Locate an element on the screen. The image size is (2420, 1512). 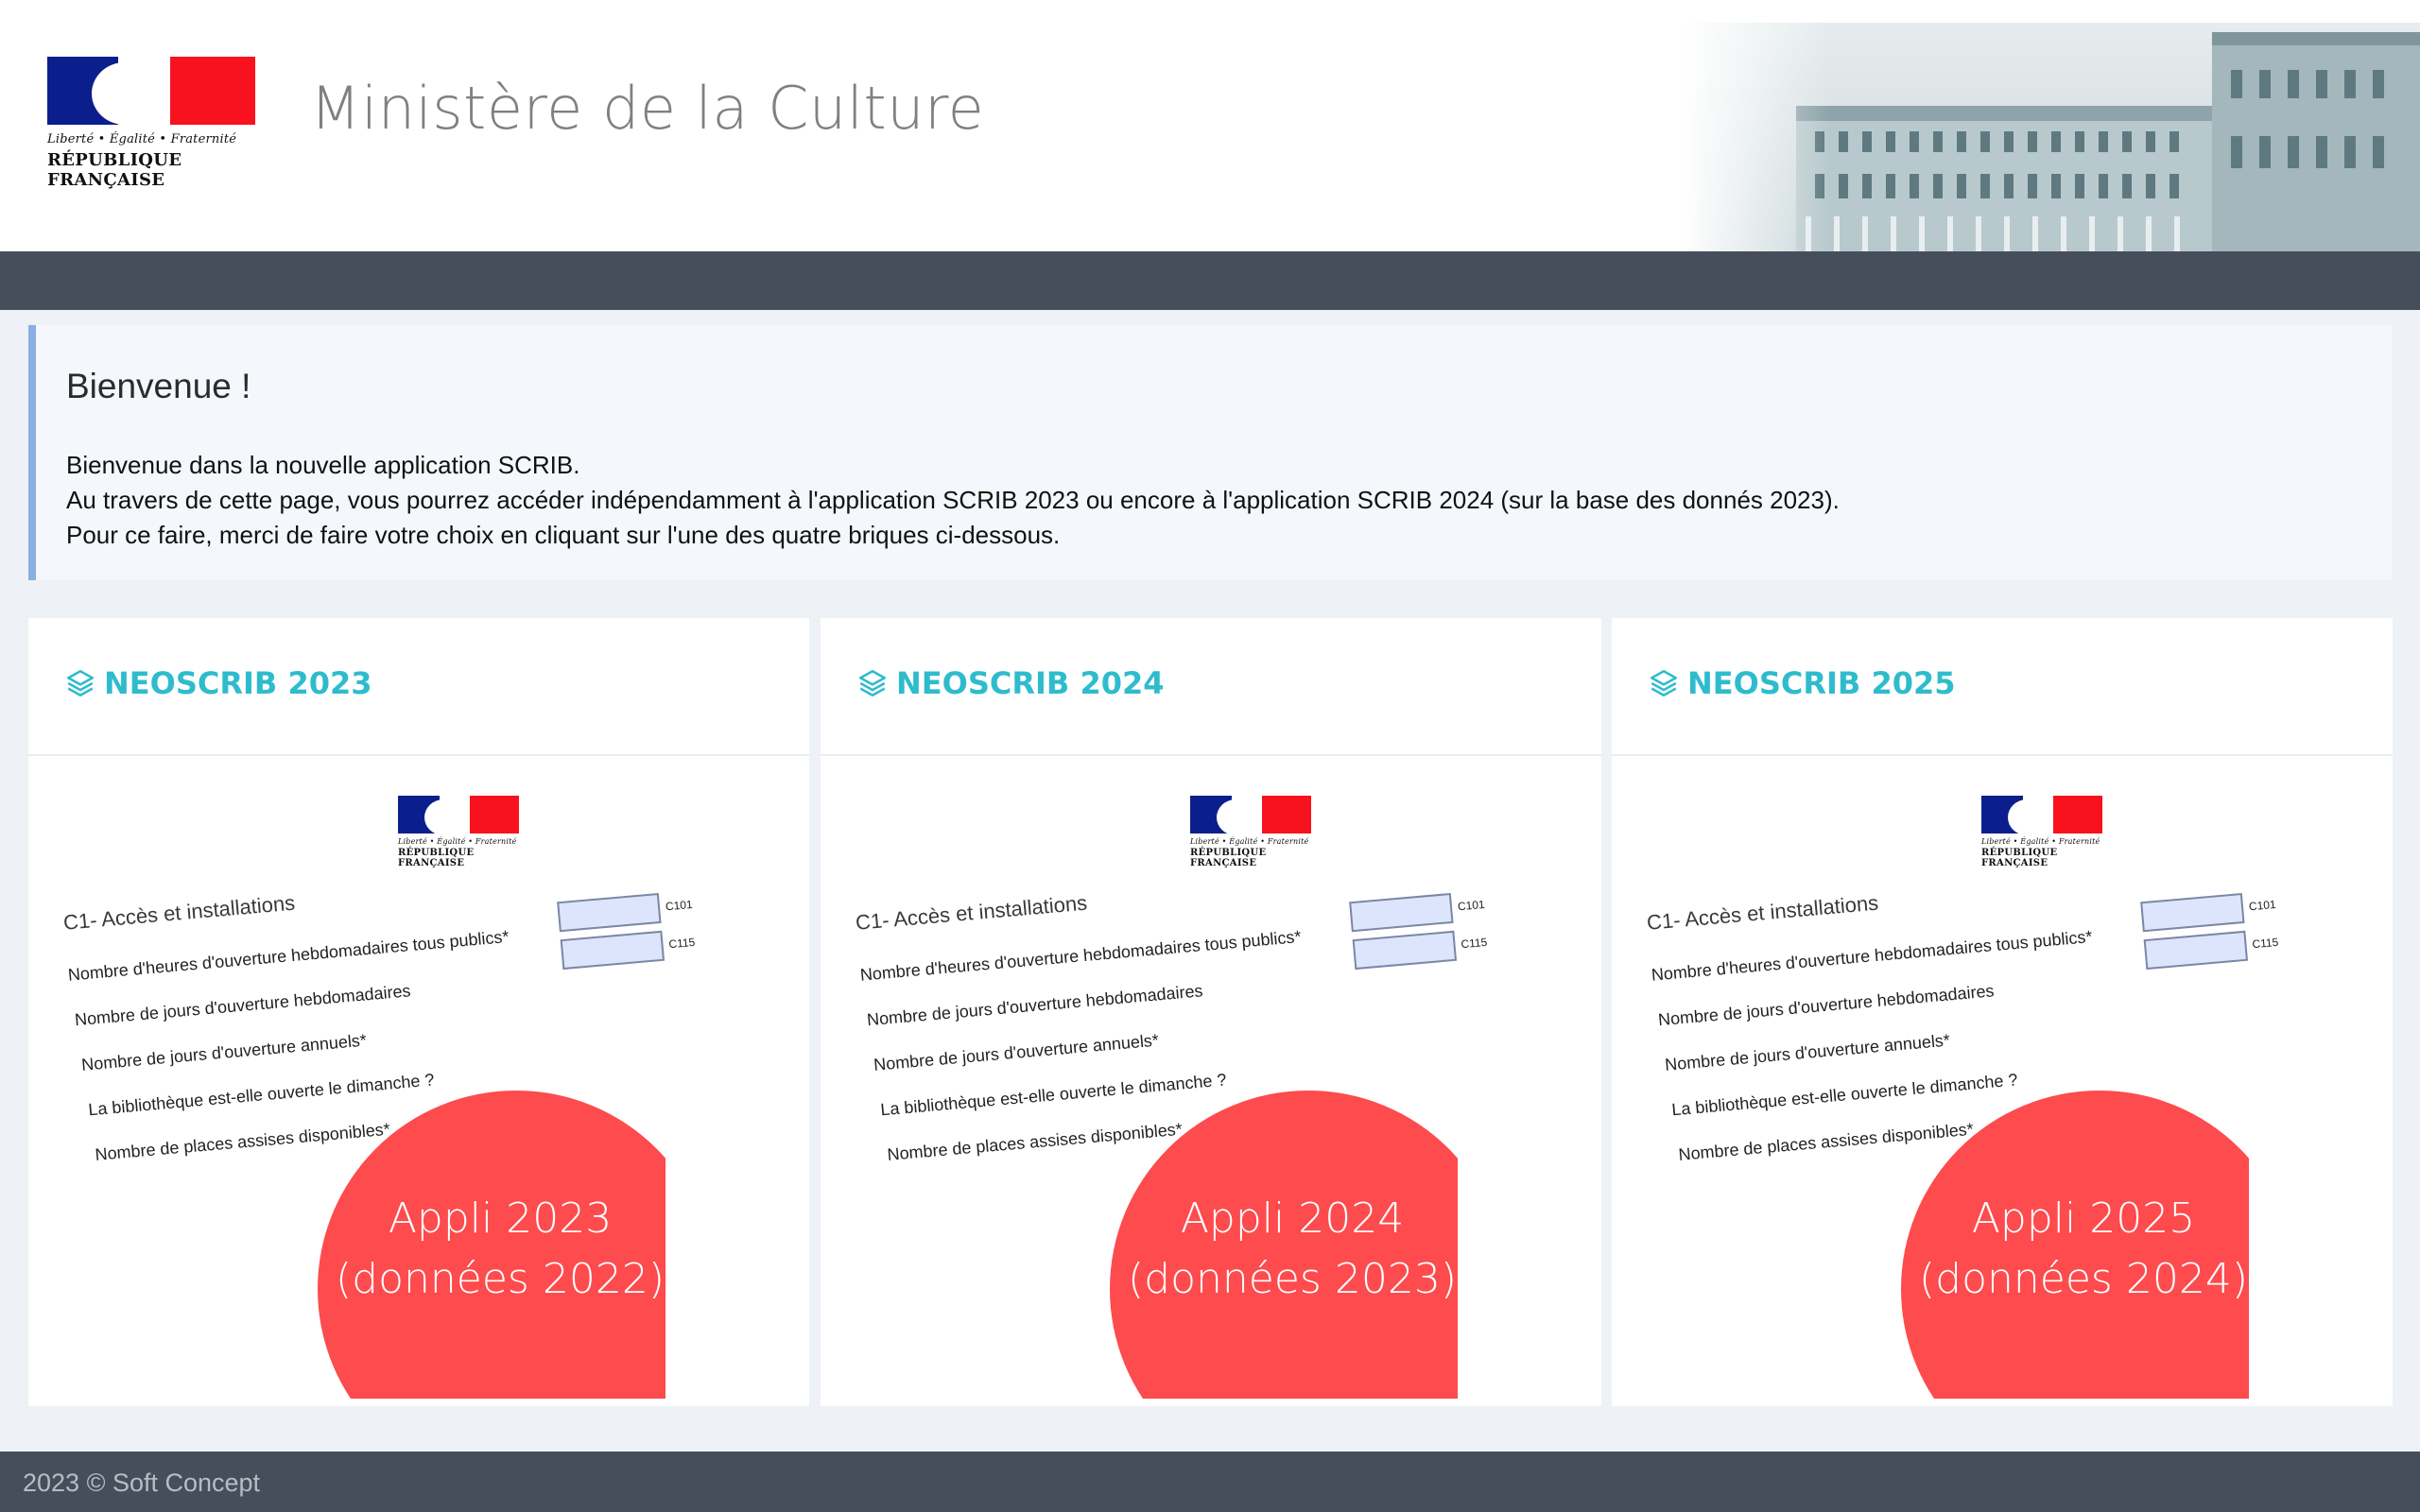
welcome-title: Bienvenue ! is located at coordinates (158, 386).